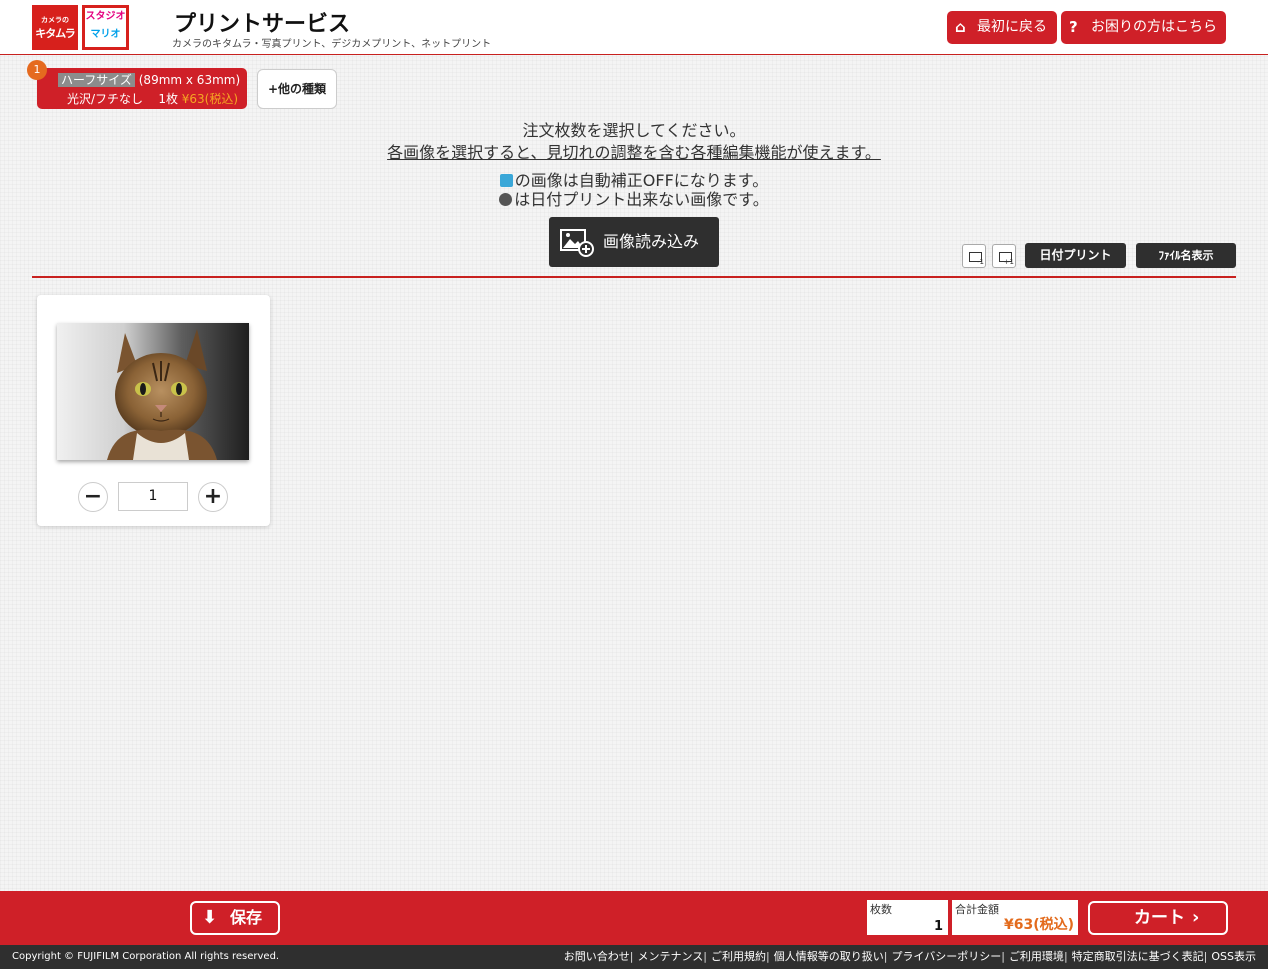 This screenshot has height=969, width=1268. I want to click on finish-type: 光沢/フチなし, so click(105, 99).